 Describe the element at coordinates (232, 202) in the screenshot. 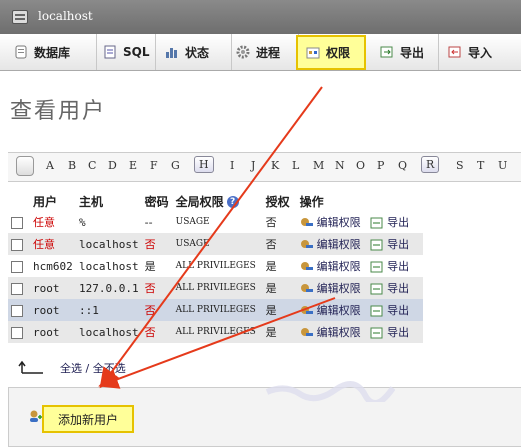

I see `help-icon: ?` at that location.